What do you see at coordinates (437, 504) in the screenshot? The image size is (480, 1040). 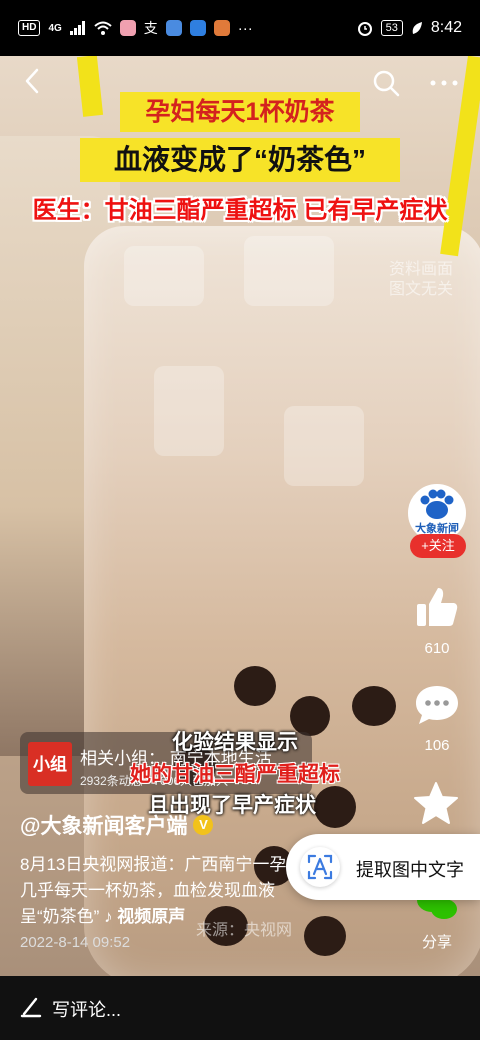 I see `paw-logo-icon` at bounding box center [437, 504].